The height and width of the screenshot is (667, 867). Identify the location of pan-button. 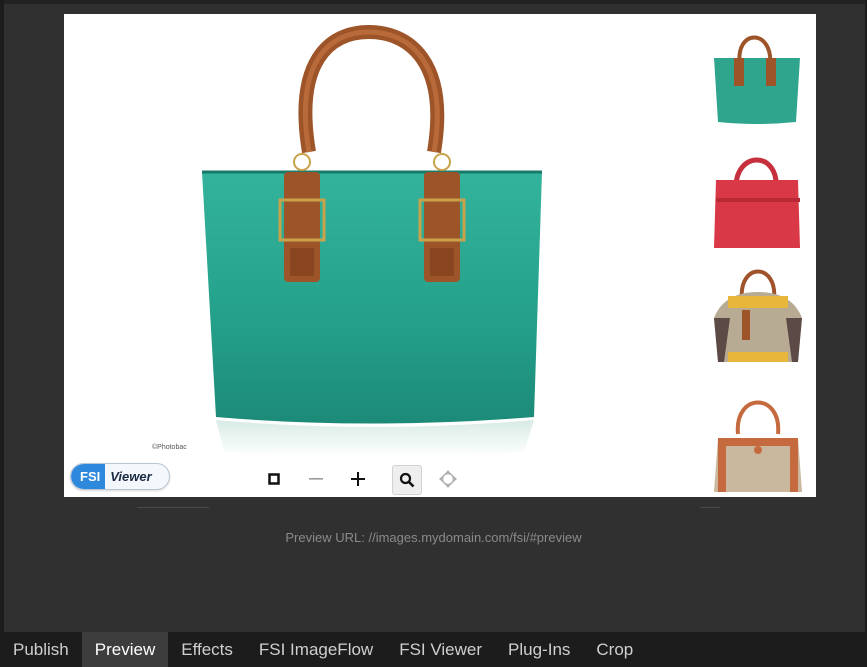
(448, 479).